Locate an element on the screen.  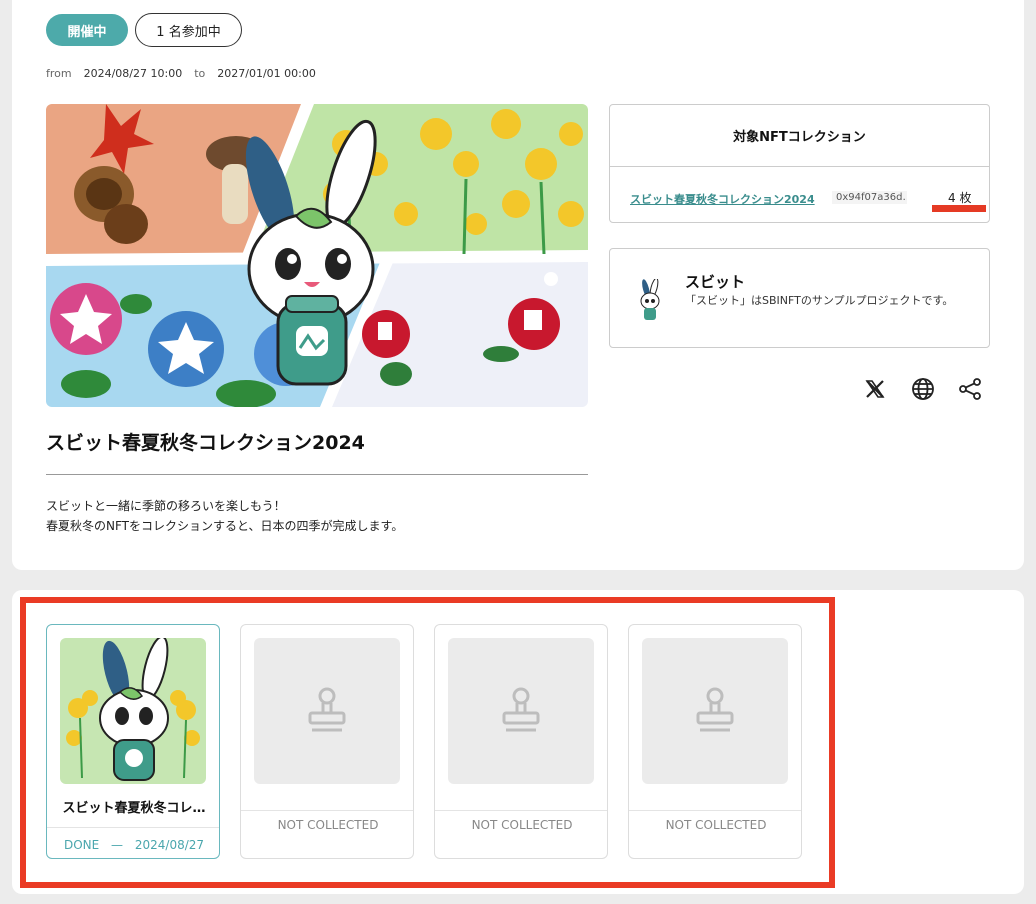
share-icon is located at coordinates (970, 389).